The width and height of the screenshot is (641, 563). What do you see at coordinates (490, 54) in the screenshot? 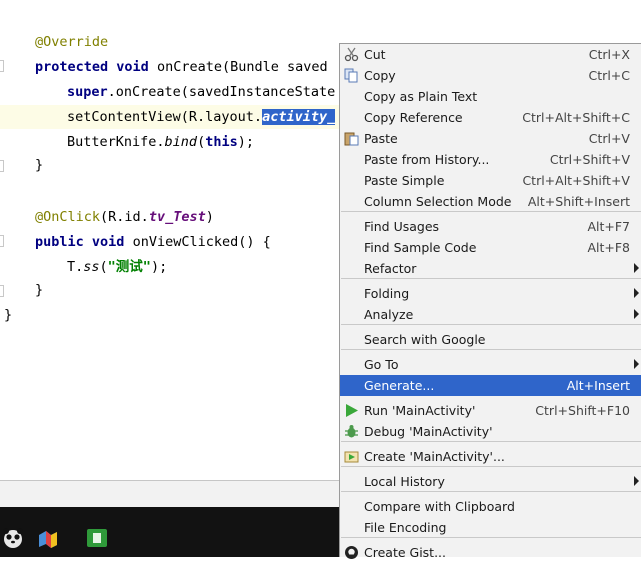
I see `menu-item-cut: Cut Ctrl+X` at bounding box center [490, 54].